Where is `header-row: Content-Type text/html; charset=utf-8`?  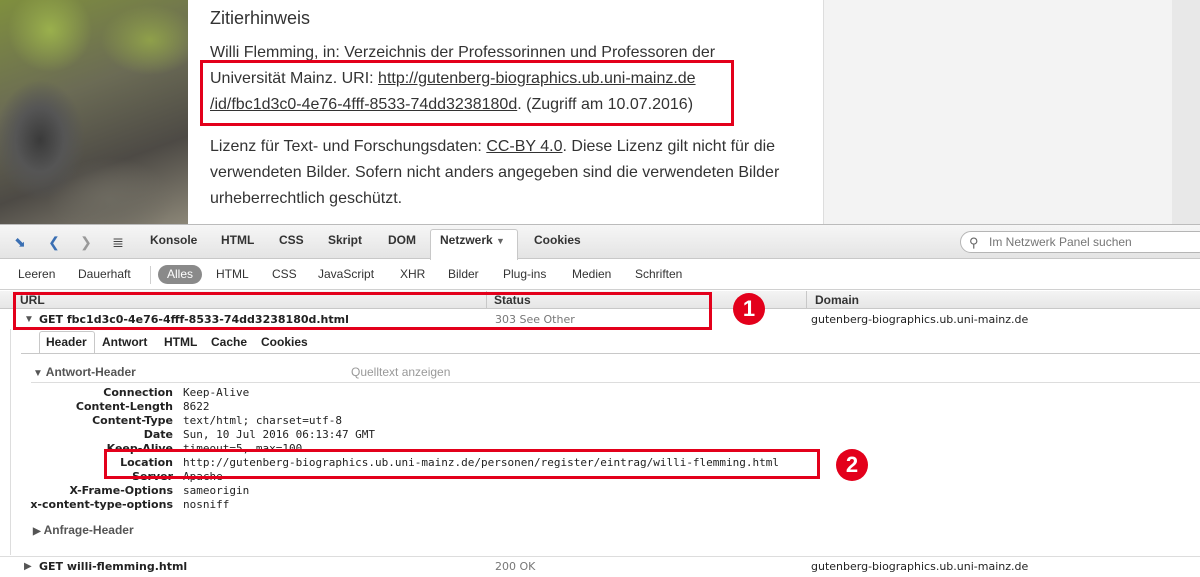
header-row: Content-Type text/html; charset=utf-8 is located at coordinates (605, 421).